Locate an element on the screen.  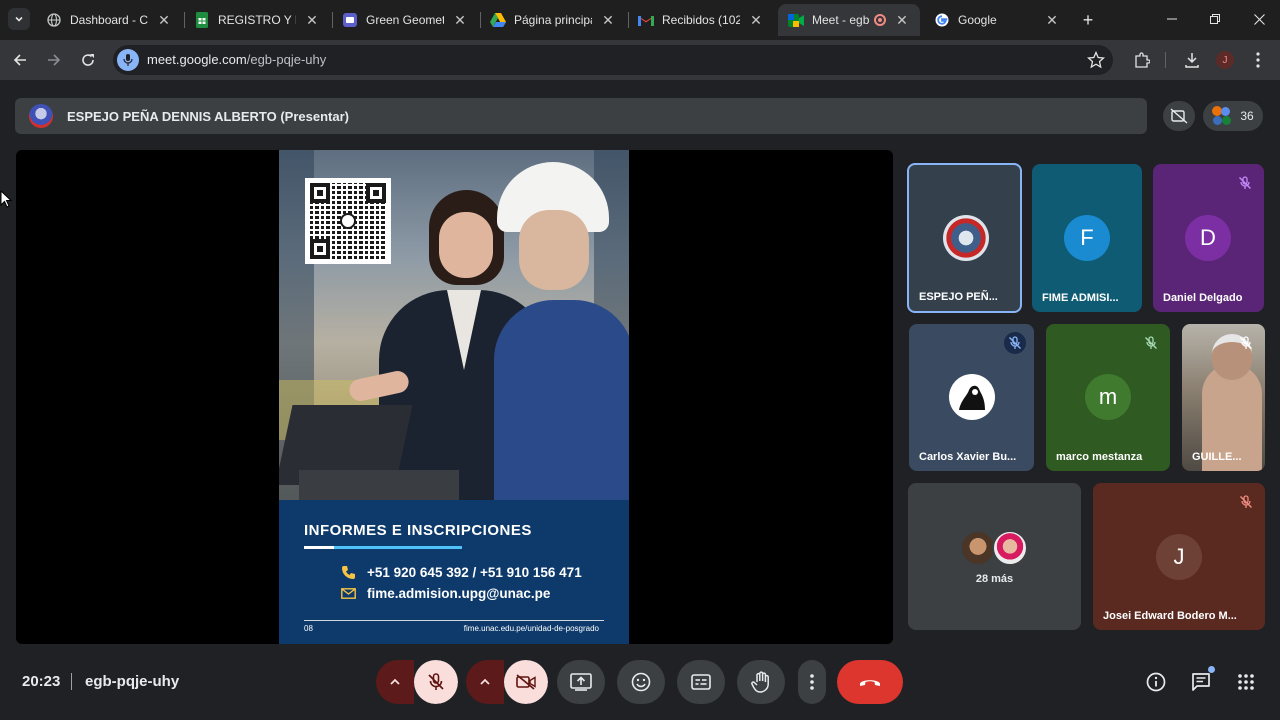
browser-toolbar: meet.google.com/egb-pqje-uhy is located at coordinates (640, 60).